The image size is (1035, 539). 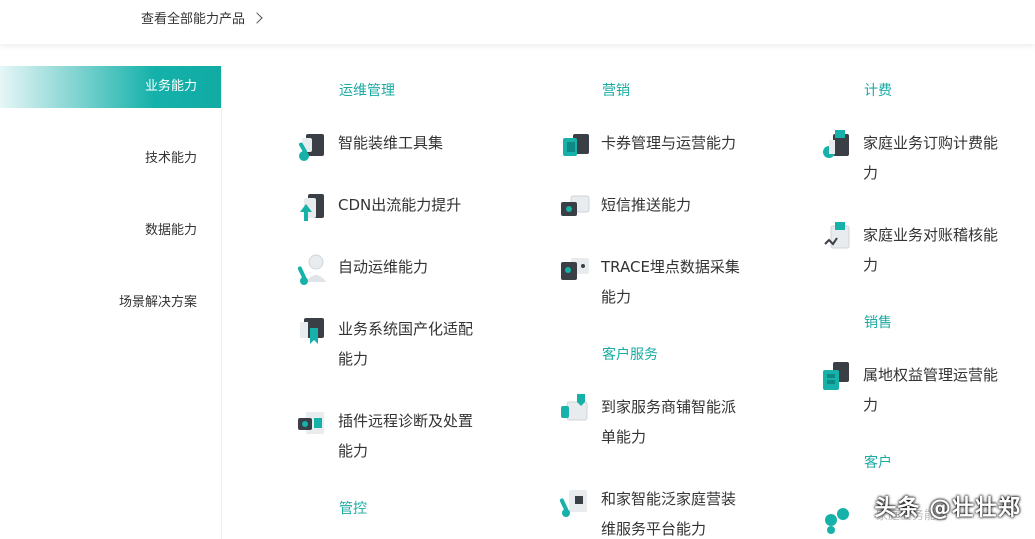 I want to click on product-title: 业务系统国产化适配, so click(x=406, y=329).